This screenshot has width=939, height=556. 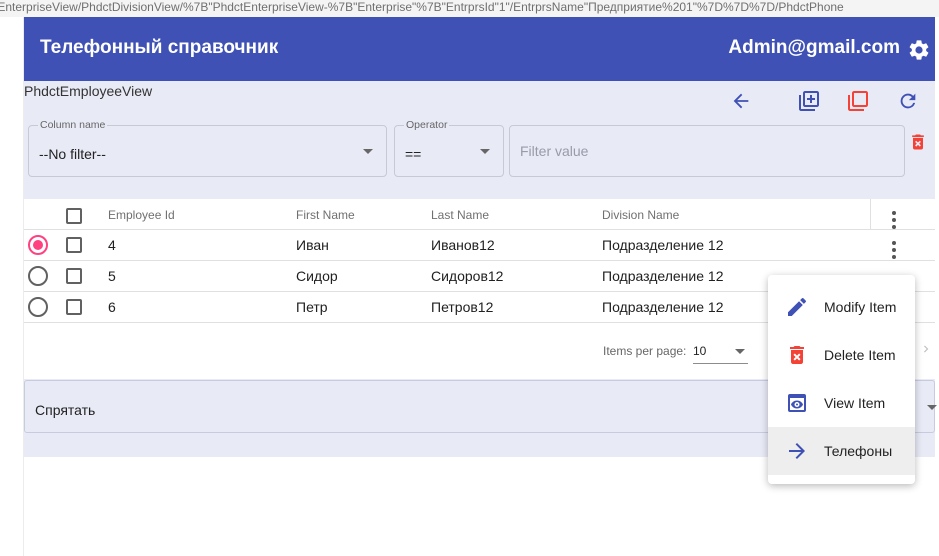 I want to click on view-name: PhdctEmployeeView, so click(x=88, y=91).